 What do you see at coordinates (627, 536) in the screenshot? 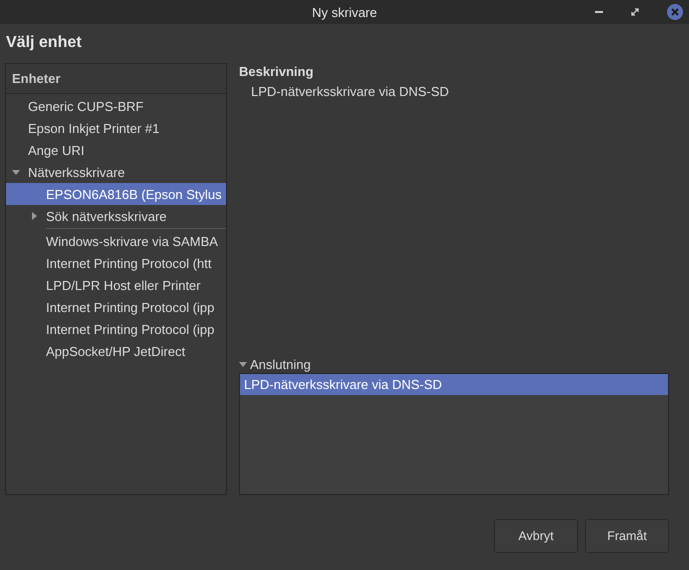
I see `dialog-button: Framåt` at bounding box center [627, 536].